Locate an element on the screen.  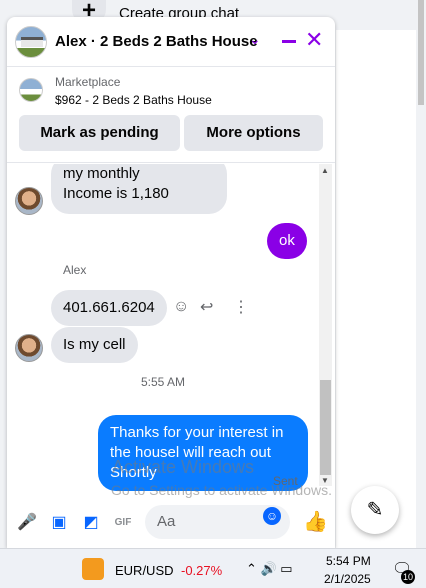
more-icon: ⋮ is located at coordinates (241, 307).